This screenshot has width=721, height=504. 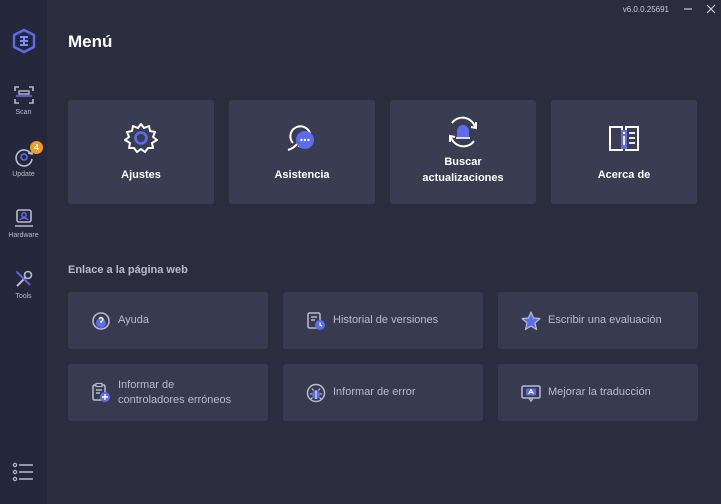 What do you see at coordinates (711, 9) in the screenshot?
I see `close-icon` at bounding box center [711, 9].